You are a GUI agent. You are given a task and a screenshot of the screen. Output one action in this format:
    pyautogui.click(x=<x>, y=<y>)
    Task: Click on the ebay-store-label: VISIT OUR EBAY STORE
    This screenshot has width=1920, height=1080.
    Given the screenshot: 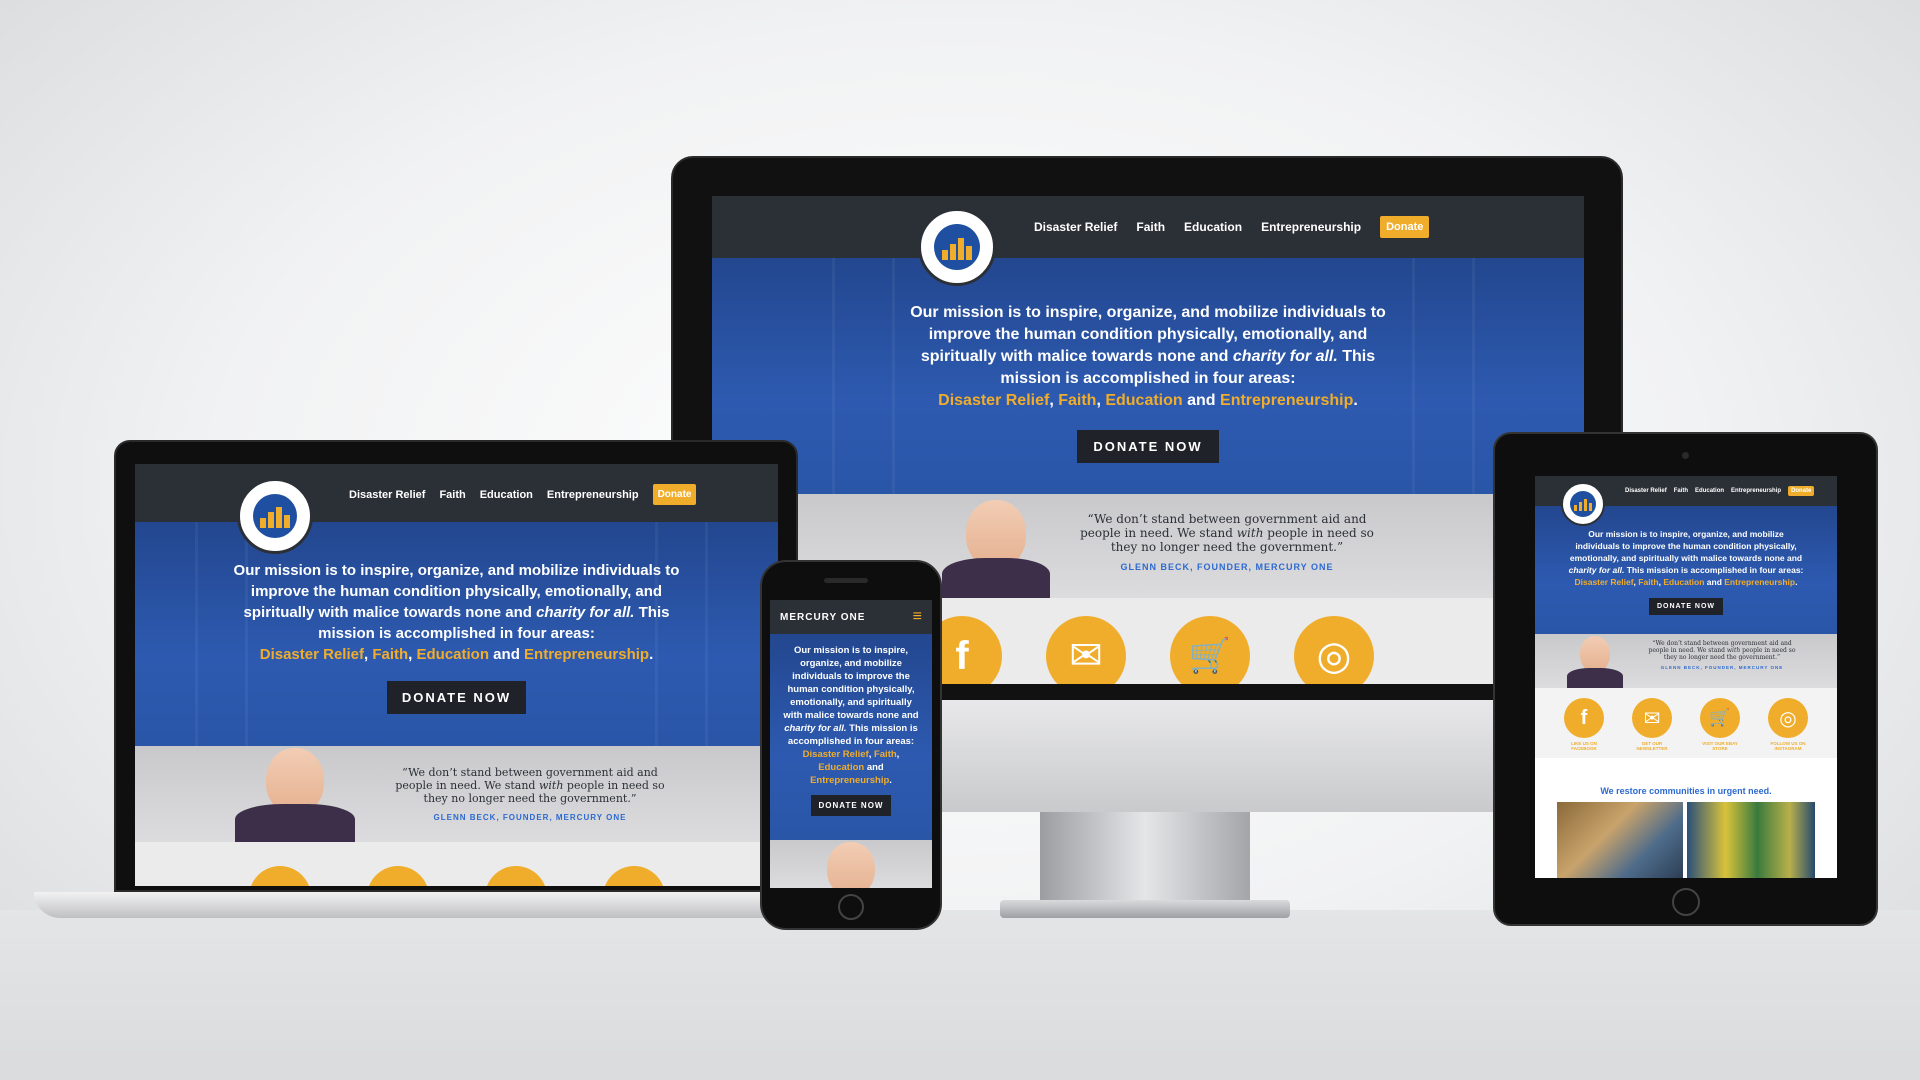 What is the action you would take?
    pyautogui.click(x=1720, y=746)
    